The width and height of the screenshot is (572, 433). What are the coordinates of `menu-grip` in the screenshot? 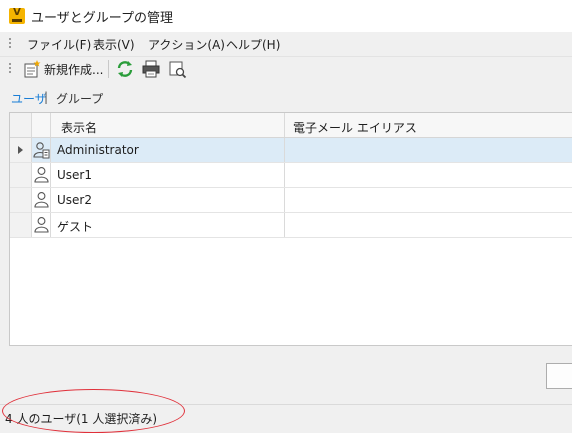 It's located at (10, 44).